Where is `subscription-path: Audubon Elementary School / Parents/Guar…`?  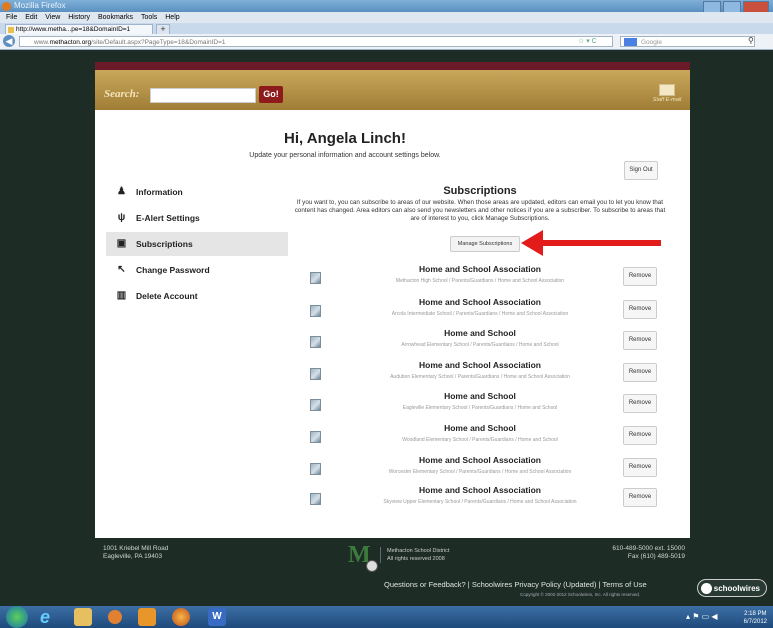 subscription-path: Audubon Elementary School / Parents/Guar… is located at coordinates (480, 377).